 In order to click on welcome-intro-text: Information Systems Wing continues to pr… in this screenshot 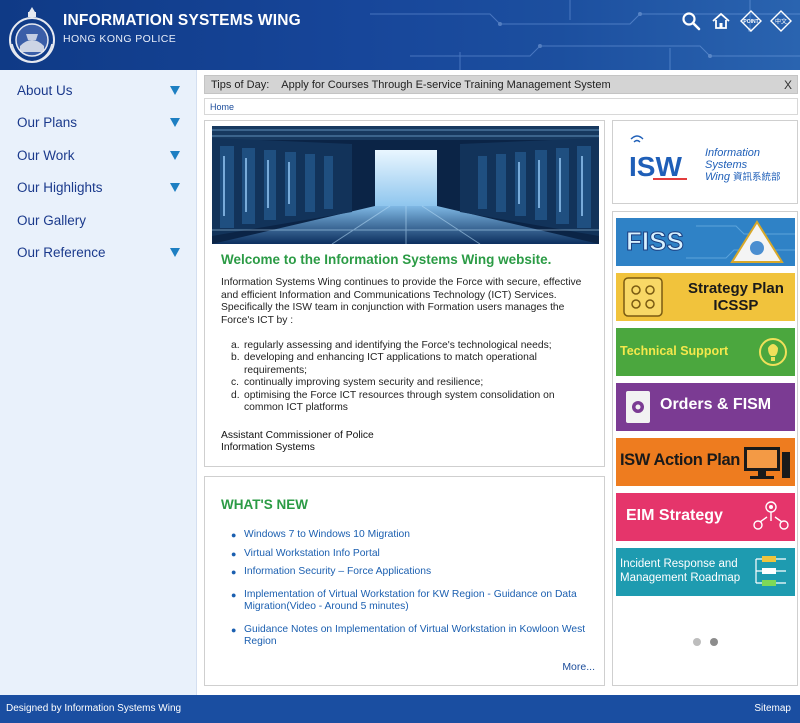, I will do `click(401, 301)`.